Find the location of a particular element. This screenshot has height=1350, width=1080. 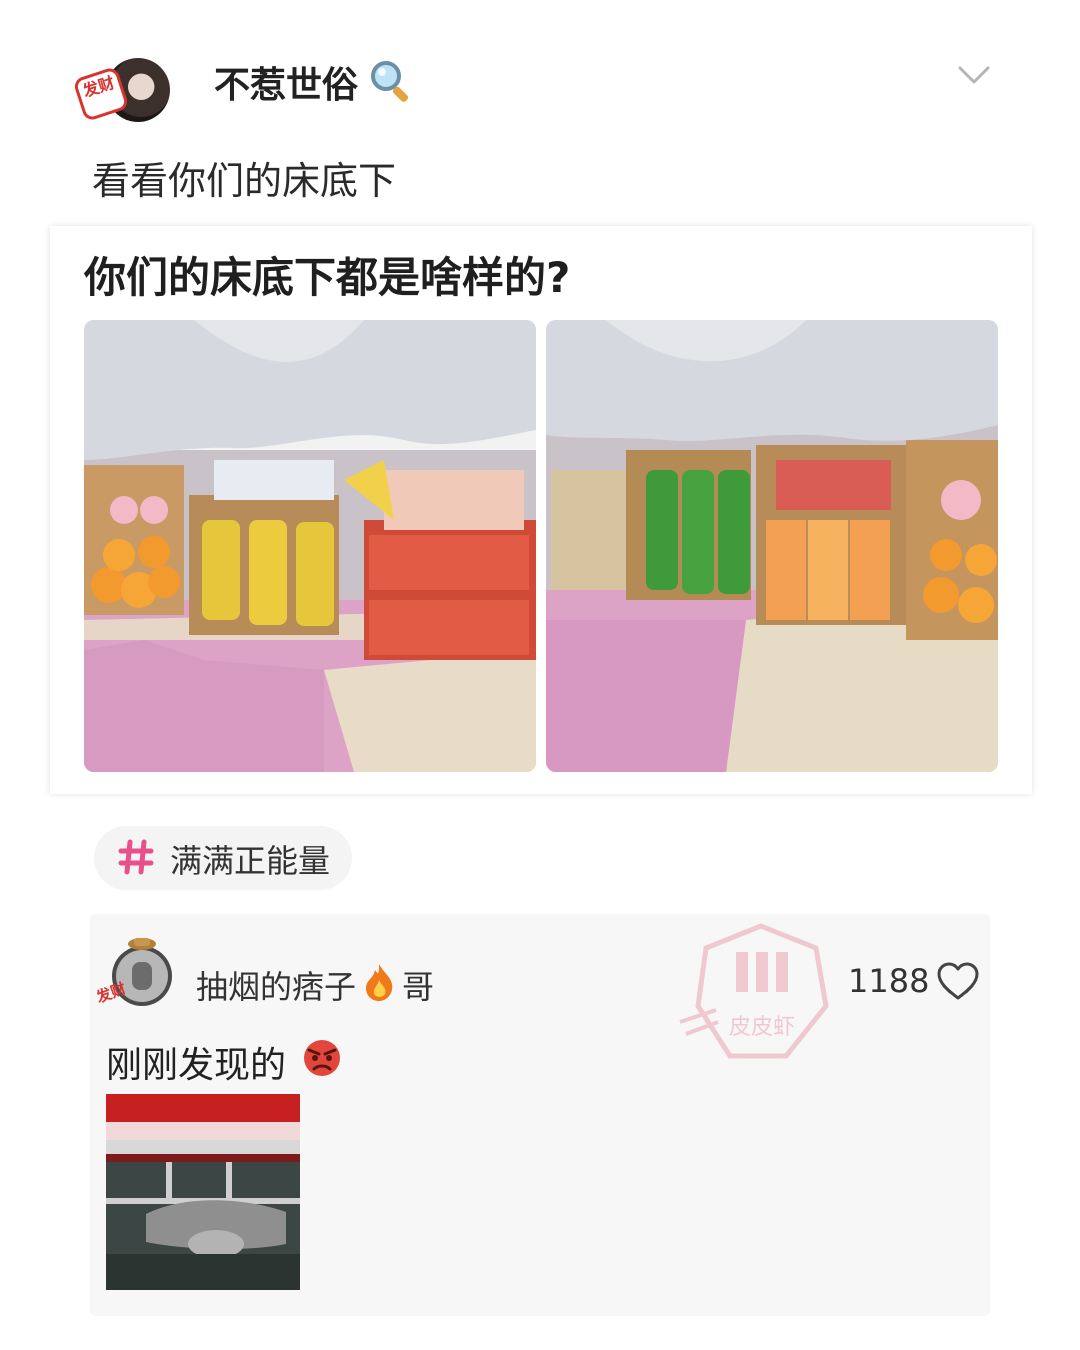

chevron-down-icon is located at coordinates (974, 75).